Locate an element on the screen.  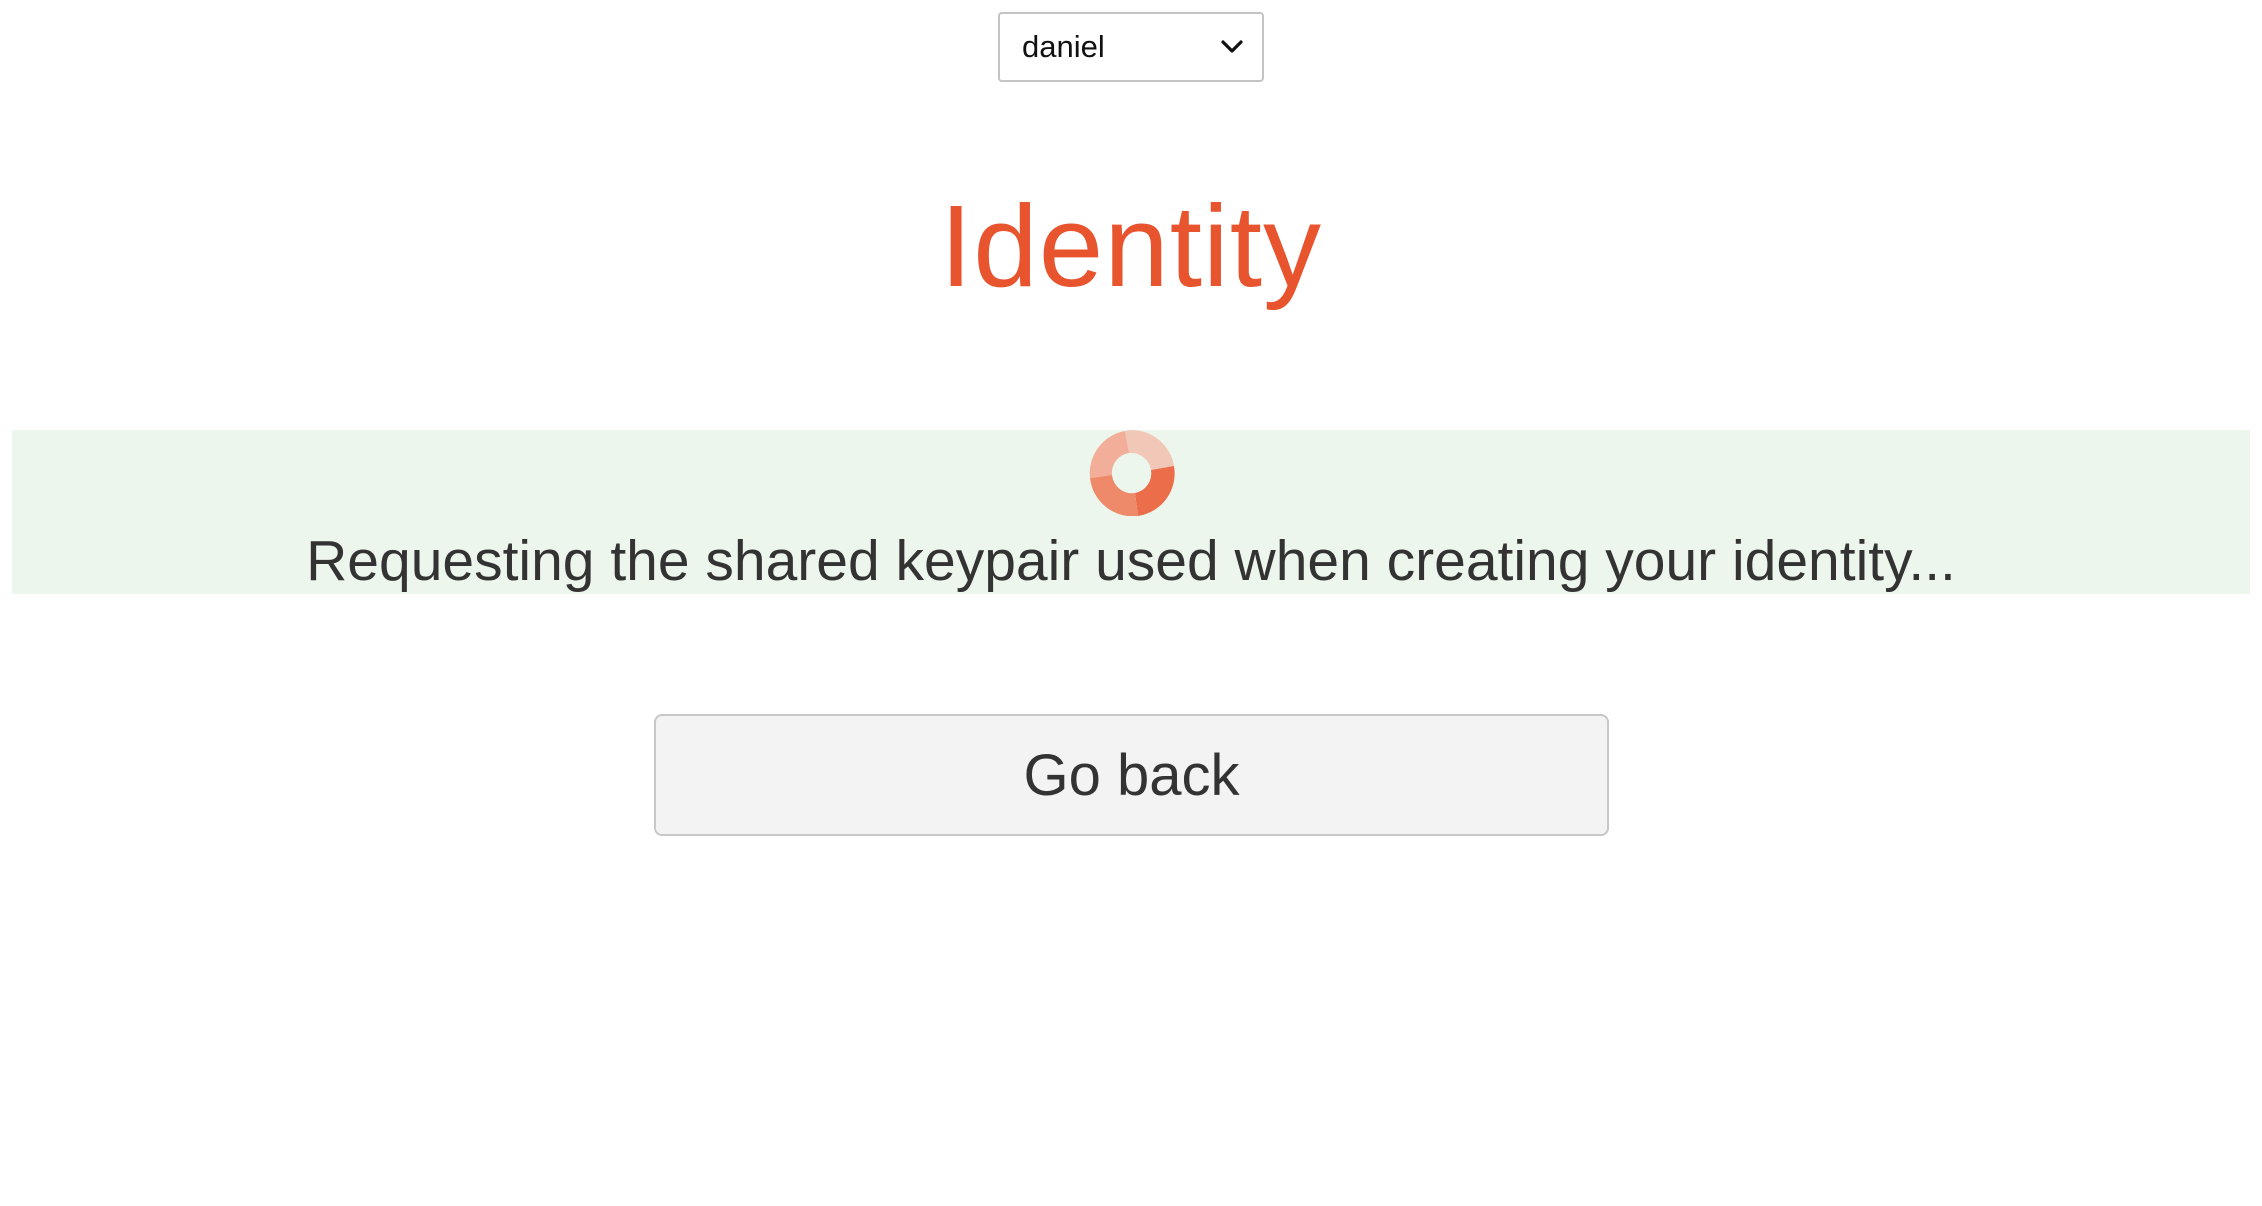
loading-spinner-icon is located at coordinates (1132, 473).